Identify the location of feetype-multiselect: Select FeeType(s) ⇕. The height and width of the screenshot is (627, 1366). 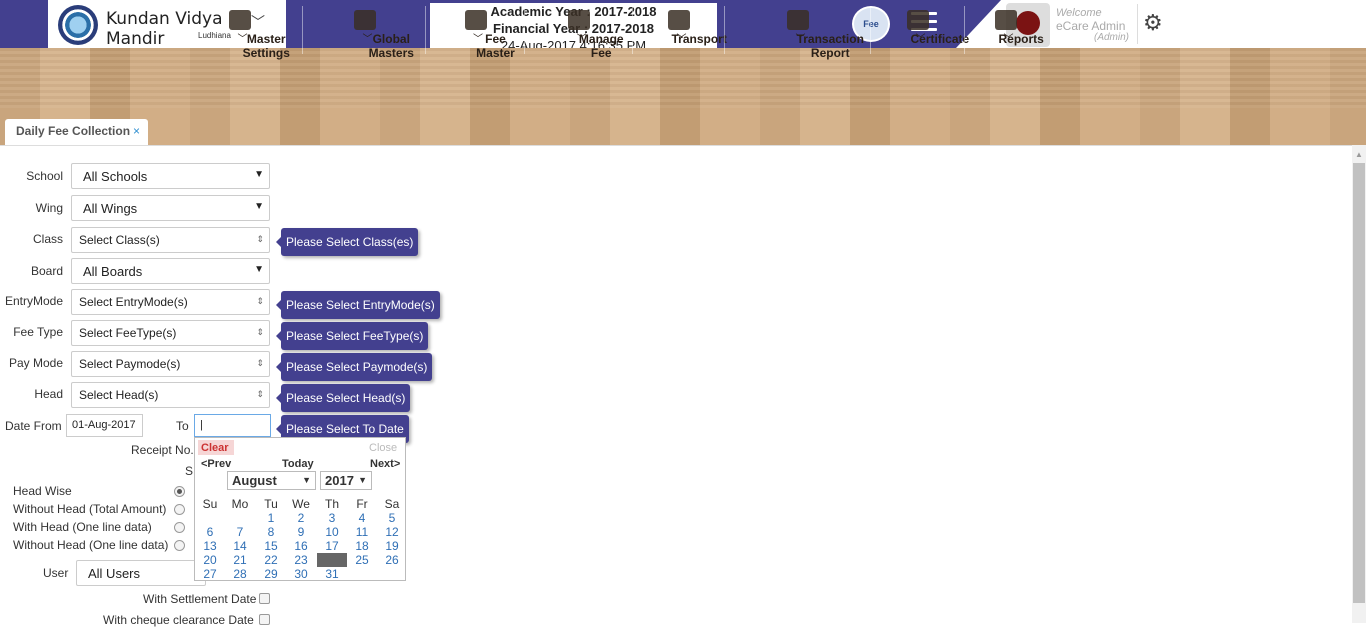
(170, 333).